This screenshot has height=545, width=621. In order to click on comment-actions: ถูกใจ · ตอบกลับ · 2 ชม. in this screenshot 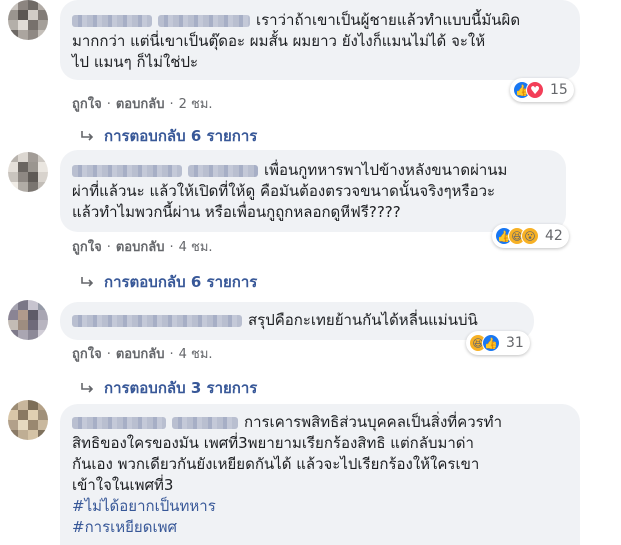, I will do `click(142, 104)`.